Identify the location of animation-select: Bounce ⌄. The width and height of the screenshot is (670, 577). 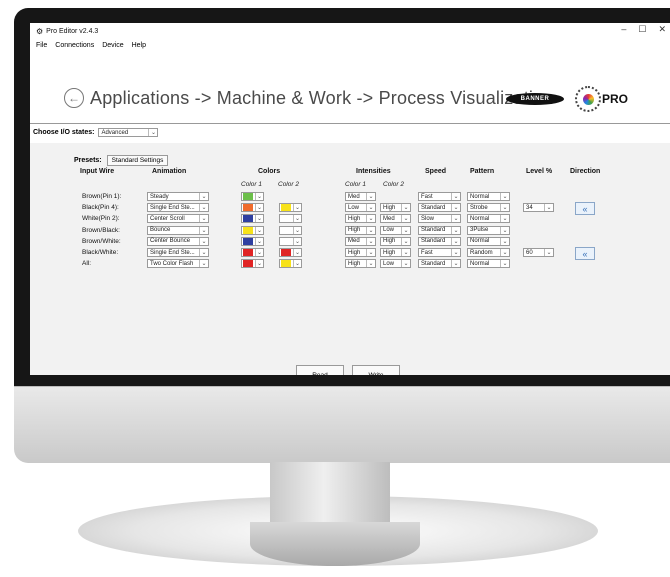
(178, 230).